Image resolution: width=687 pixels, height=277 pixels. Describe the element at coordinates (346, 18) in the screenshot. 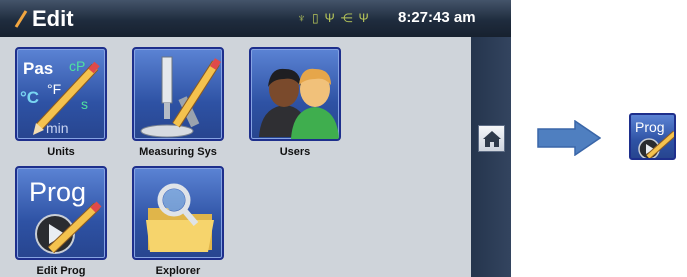

I see `network-icon: ⋲` at that location.